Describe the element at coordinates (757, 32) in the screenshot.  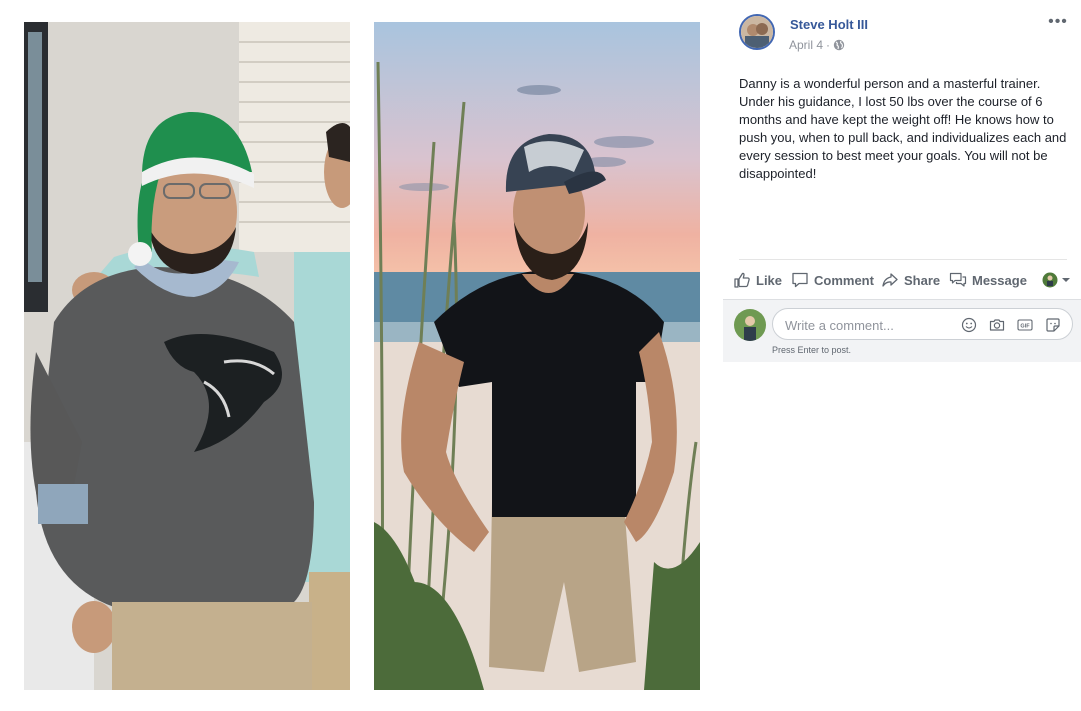
I see `author-avatar` at that location.